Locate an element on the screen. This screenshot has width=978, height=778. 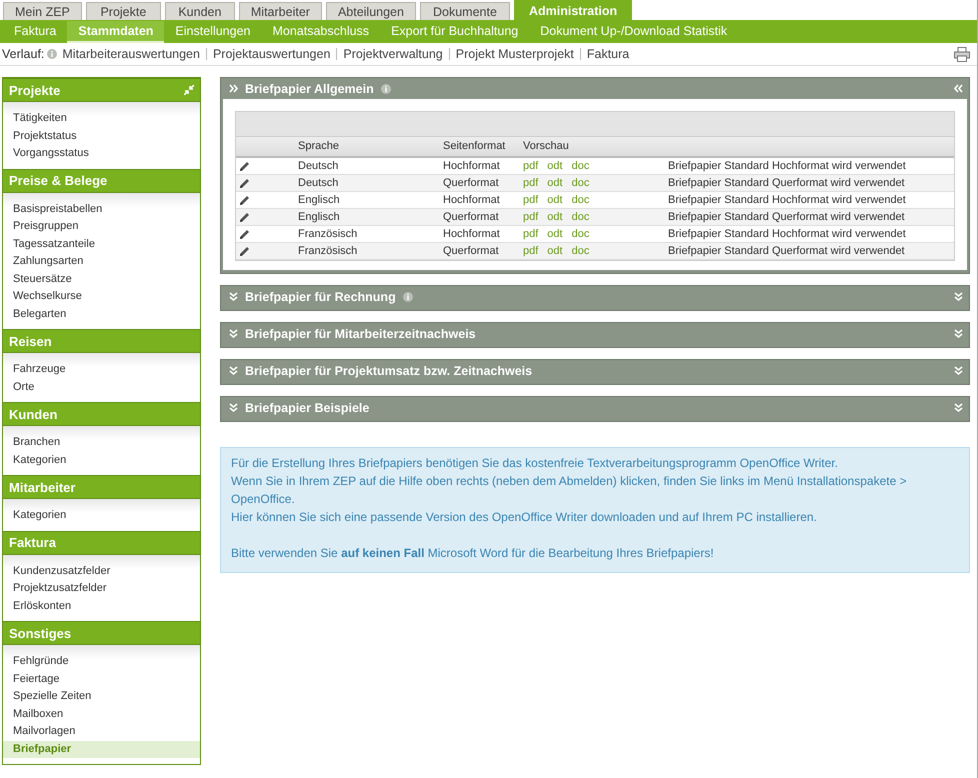
sub-tab: Stammdaten is located at coordinates (115, 32).